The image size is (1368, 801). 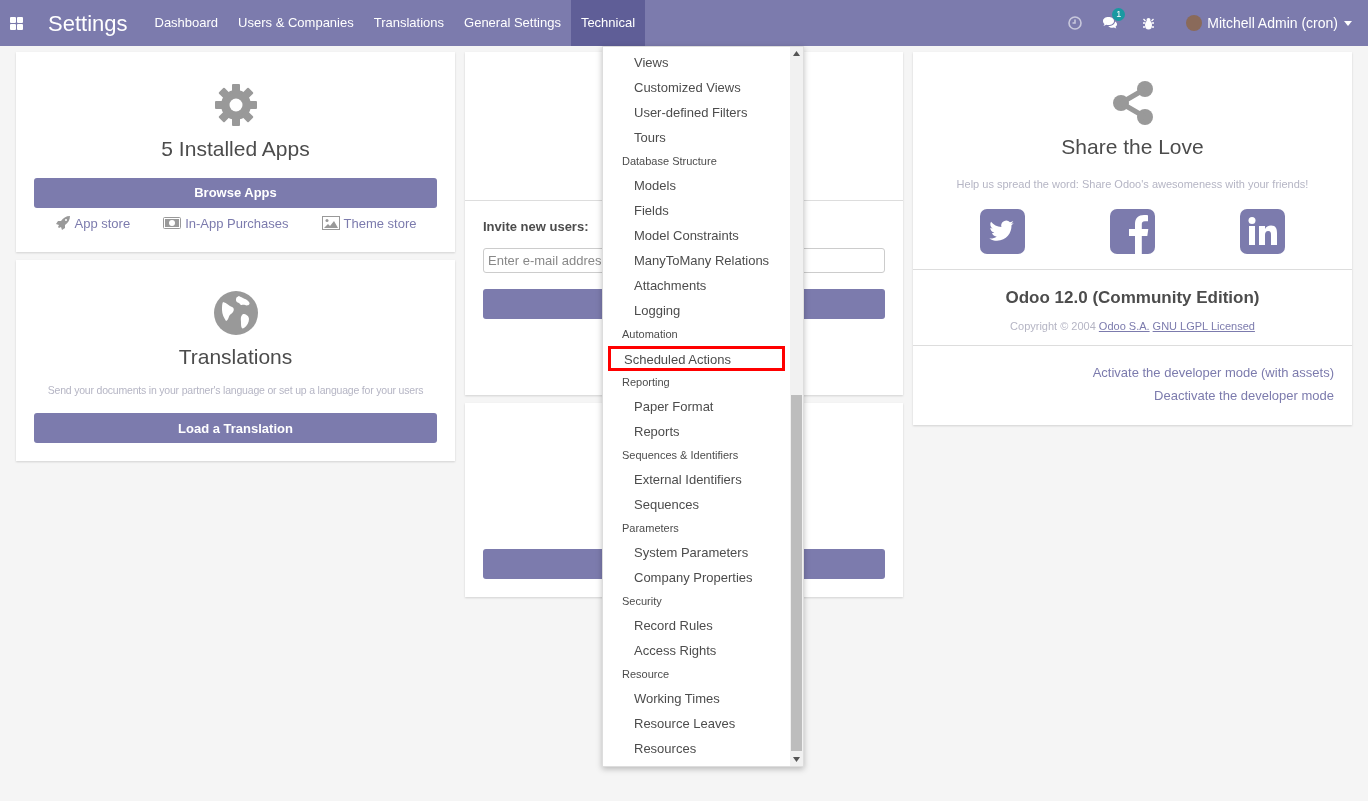 I want to click on app-title: Settings, so click(x=88, y=23).